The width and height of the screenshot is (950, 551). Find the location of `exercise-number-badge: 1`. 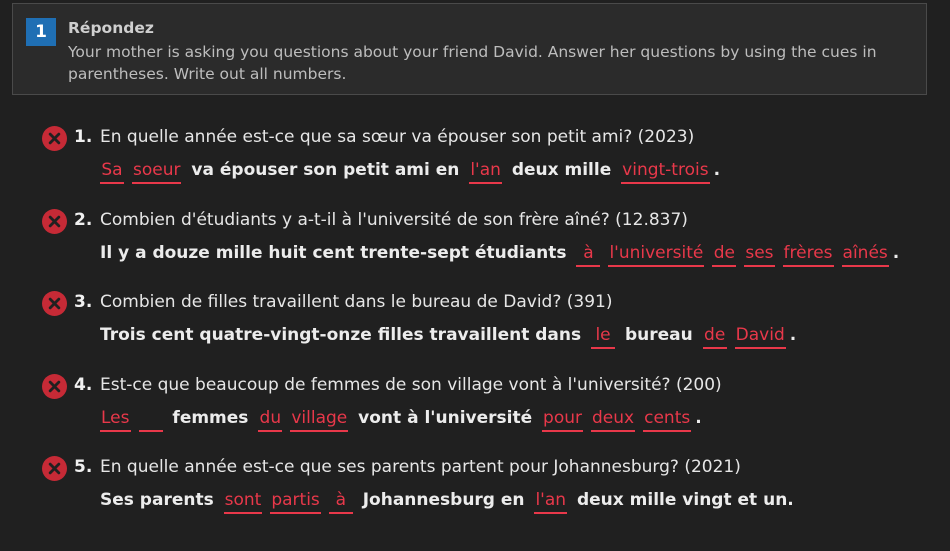

exercise-number-badge: 1 is located at coordinates (41, 32).